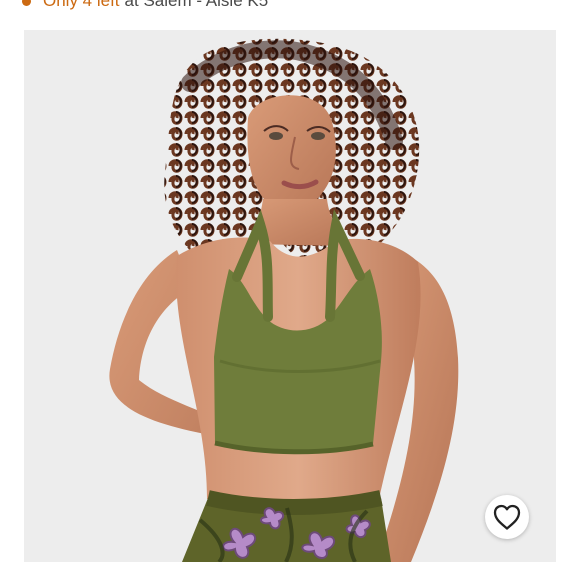 The height and width of the screenshot is (580, 580). What do you see at coordinates (81, 5) in the screenshot?
I see `stock-status-text: Only 4 left` at bounding box center [81, 5].